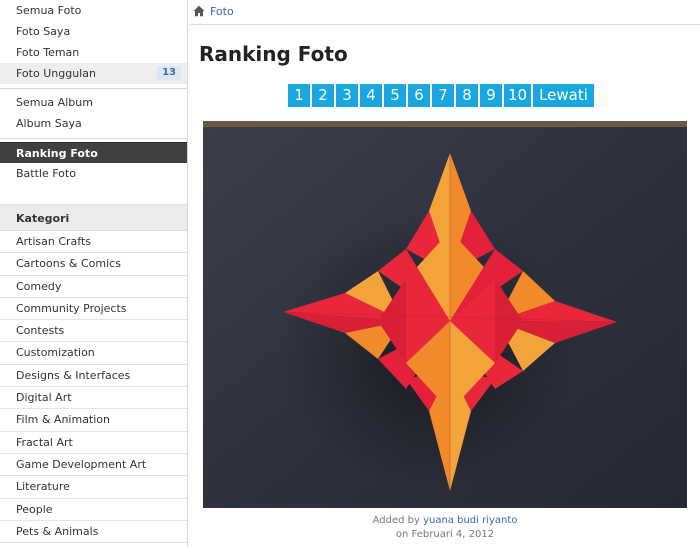  What do you see at coordinates (93, 123) in the screenshot?
I see `sidebar-item-album-saya: Album Saya` at bounding box center [93, 123].